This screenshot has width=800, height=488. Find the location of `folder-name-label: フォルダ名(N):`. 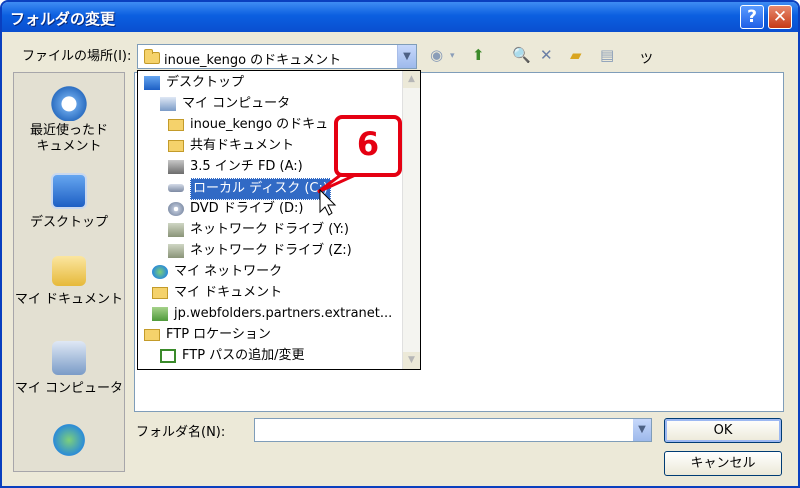

folder-name-label: フォルダ名(N): is located at coordinates (181, 432).